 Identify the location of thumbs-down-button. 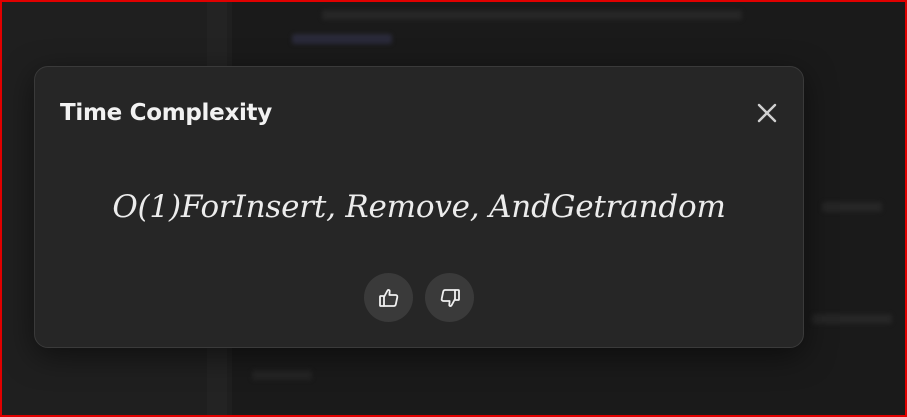
(449, 297).